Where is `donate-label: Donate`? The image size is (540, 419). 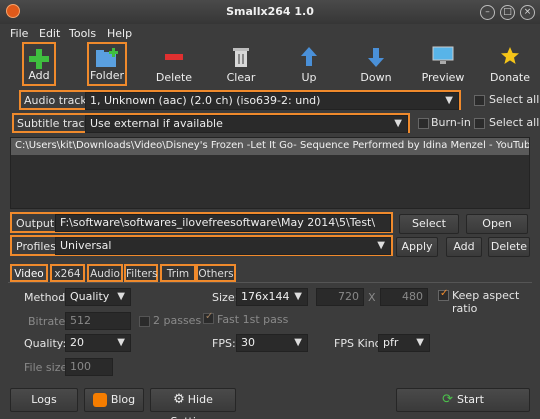 donate-label: Donate is located at coordinates (510, 77).